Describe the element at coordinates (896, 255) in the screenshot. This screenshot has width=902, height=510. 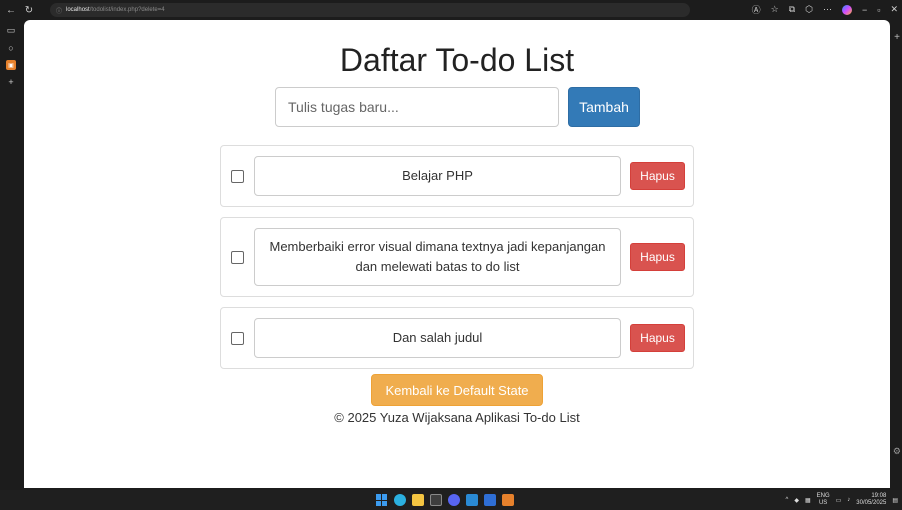
I see `right-sidebar: + ⚙` at that location.